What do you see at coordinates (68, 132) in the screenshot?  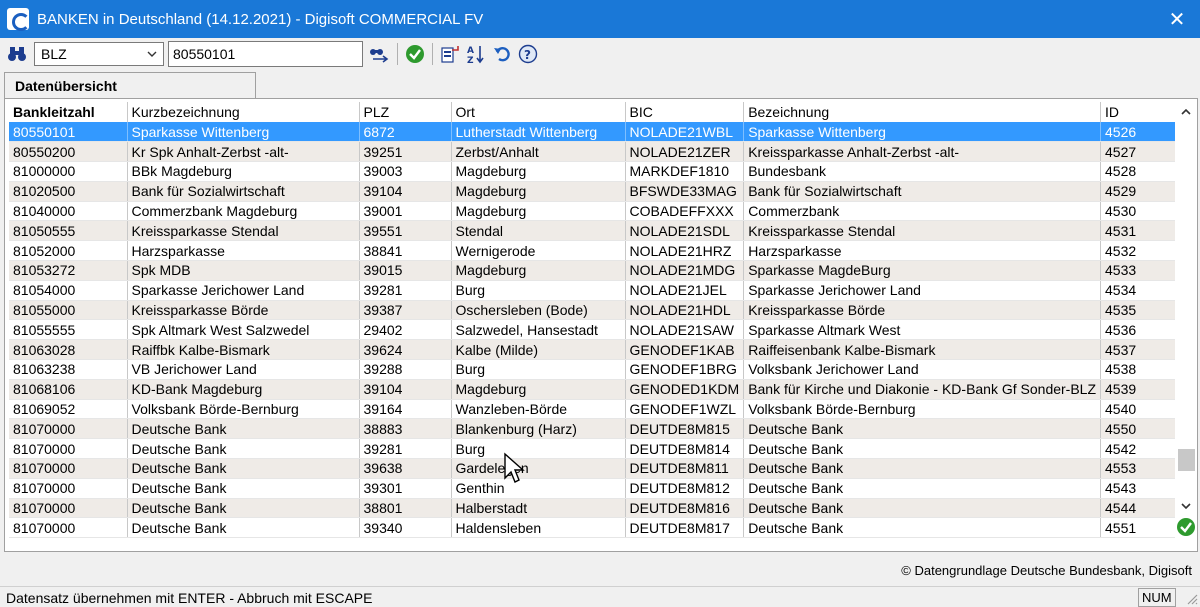 I see `cell-bankleitzahl: 80550101` at bounding box center [68, 132].